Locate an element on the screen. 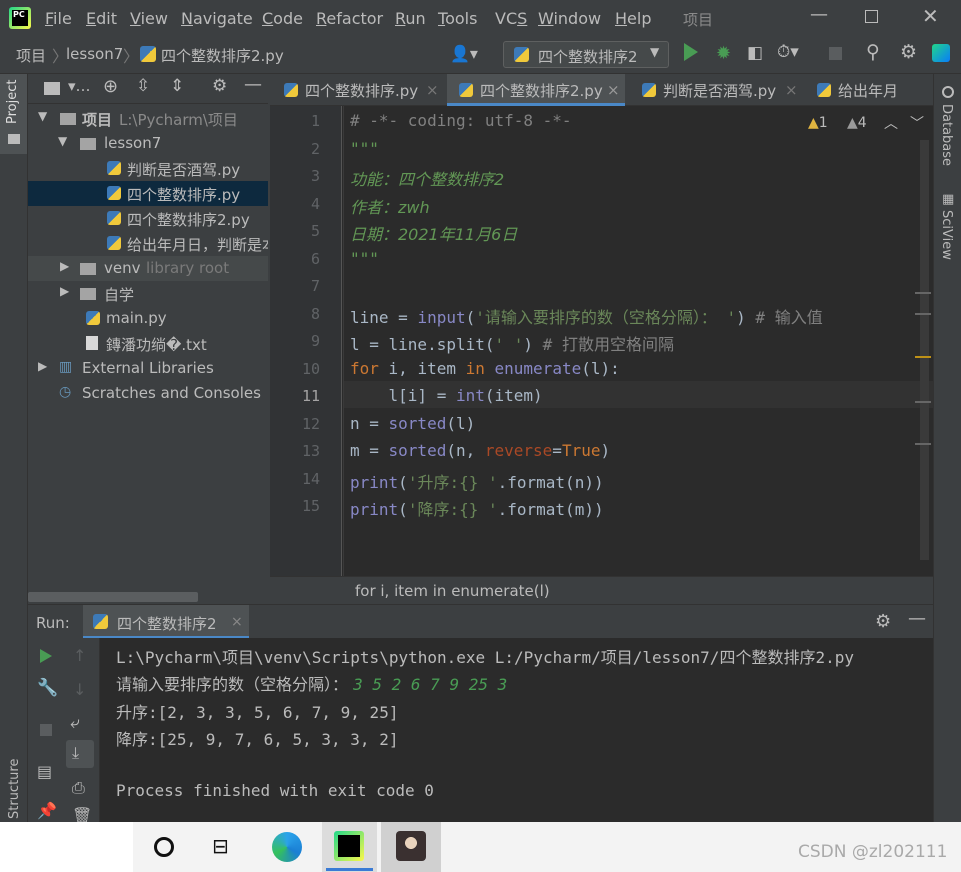 Image resolution: width=961 pixels, height=872 pixels. line-number: 13 is located at coordinates (310, 451).